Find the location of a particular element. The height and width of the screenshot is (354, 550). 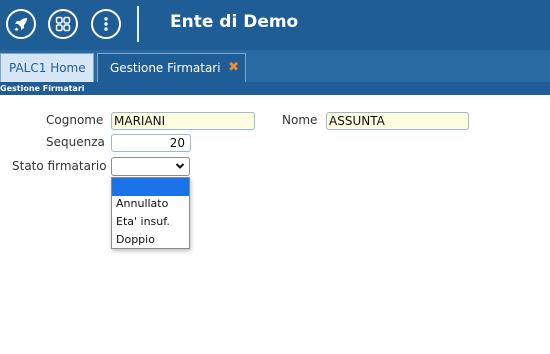

grid-icon is located at coordinates (63, 24).